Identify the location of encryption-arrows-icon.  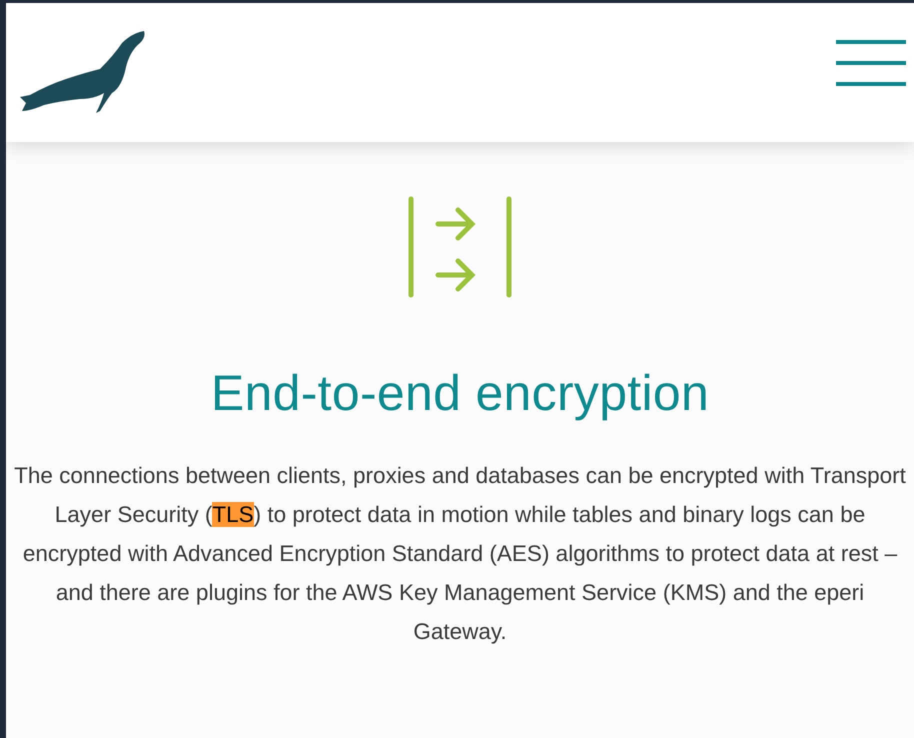
(460, 247).